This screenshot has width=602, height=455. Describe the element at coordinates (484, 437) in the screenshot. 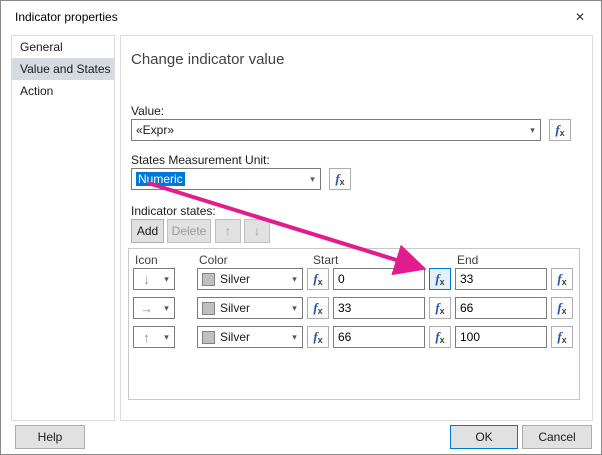

I see `ok-button: OK` at that location.